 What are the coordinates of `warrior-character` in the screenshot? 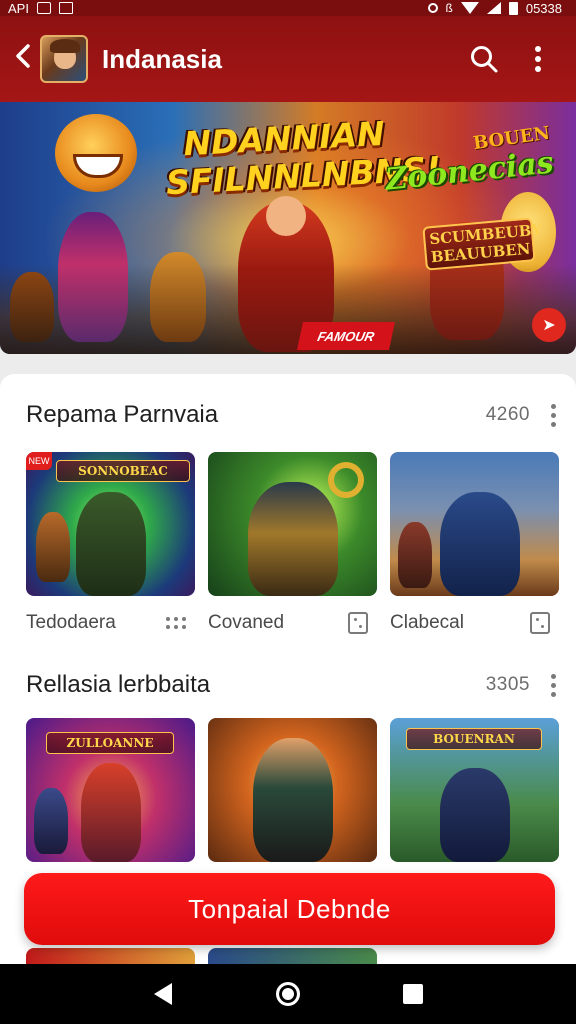 It's located at (32, 307).